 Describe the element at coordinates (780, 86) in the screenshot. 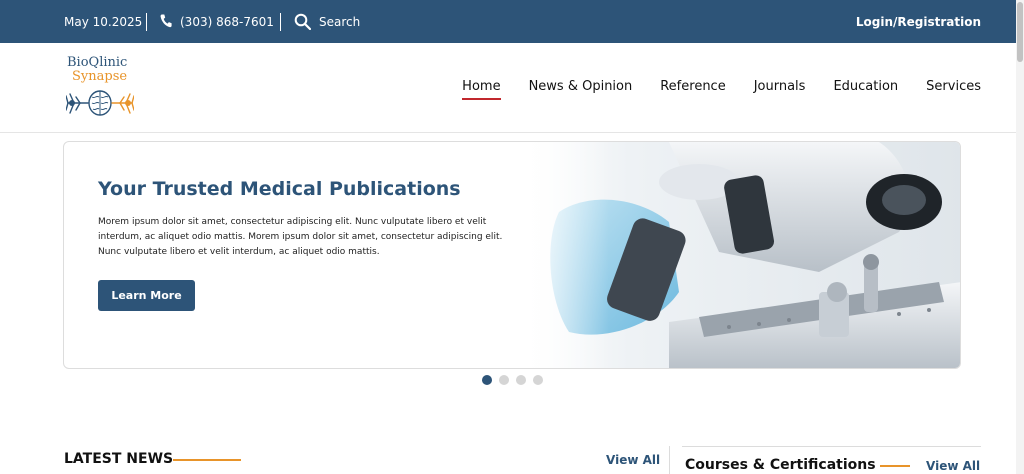

I see `nav-item-journals: Journals` at that location.